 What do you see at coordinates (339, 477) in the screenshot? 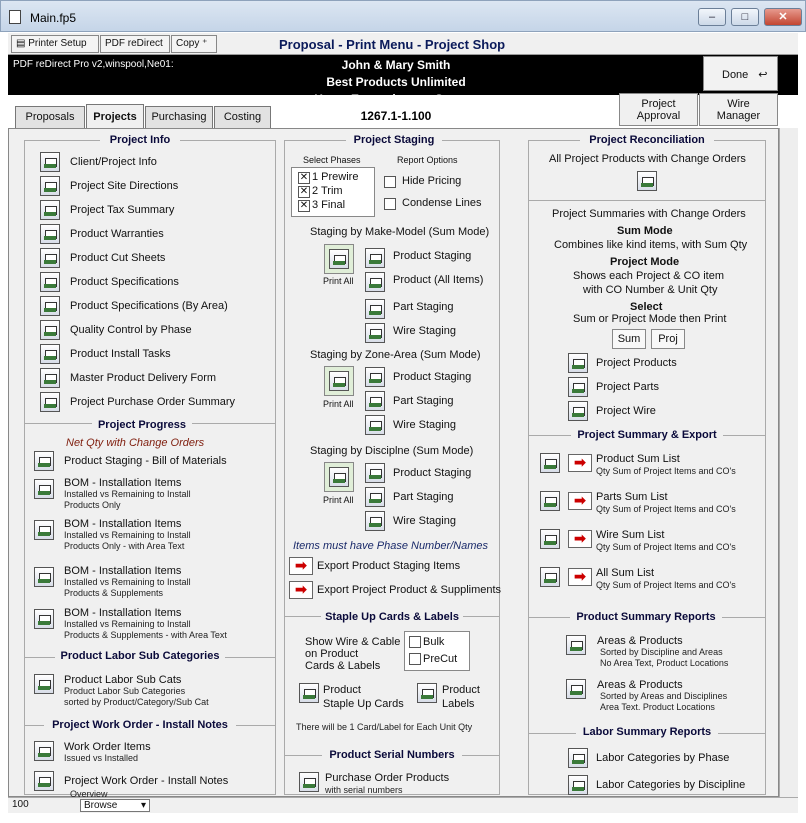
I see `print-all-dp-button` at bounding box center [339, 477].